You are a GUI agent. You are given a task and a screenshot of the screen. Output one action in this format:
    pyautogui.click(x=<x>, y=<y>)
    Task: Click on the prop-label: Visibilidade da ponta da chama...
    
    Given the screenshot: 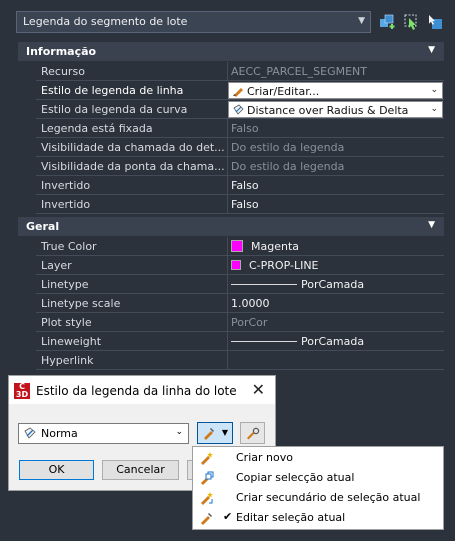 What is the action you would take?
    pyautogui.click(x=133, y=166)
    